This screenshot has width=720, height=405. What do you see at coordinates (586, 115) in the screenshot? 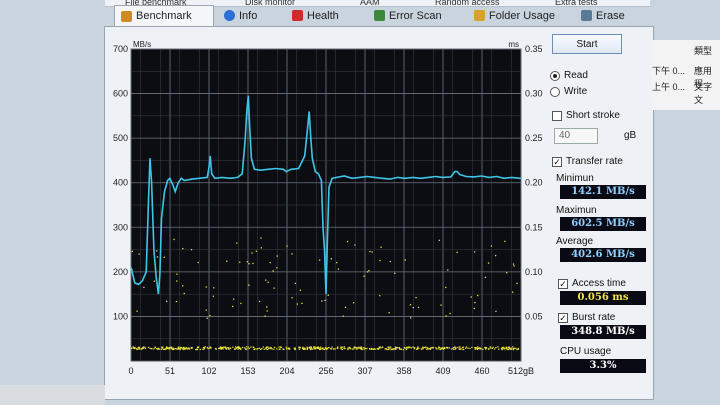
I see `short-stroke-checkbox: Short stroke` at bounding box center [586, 115].